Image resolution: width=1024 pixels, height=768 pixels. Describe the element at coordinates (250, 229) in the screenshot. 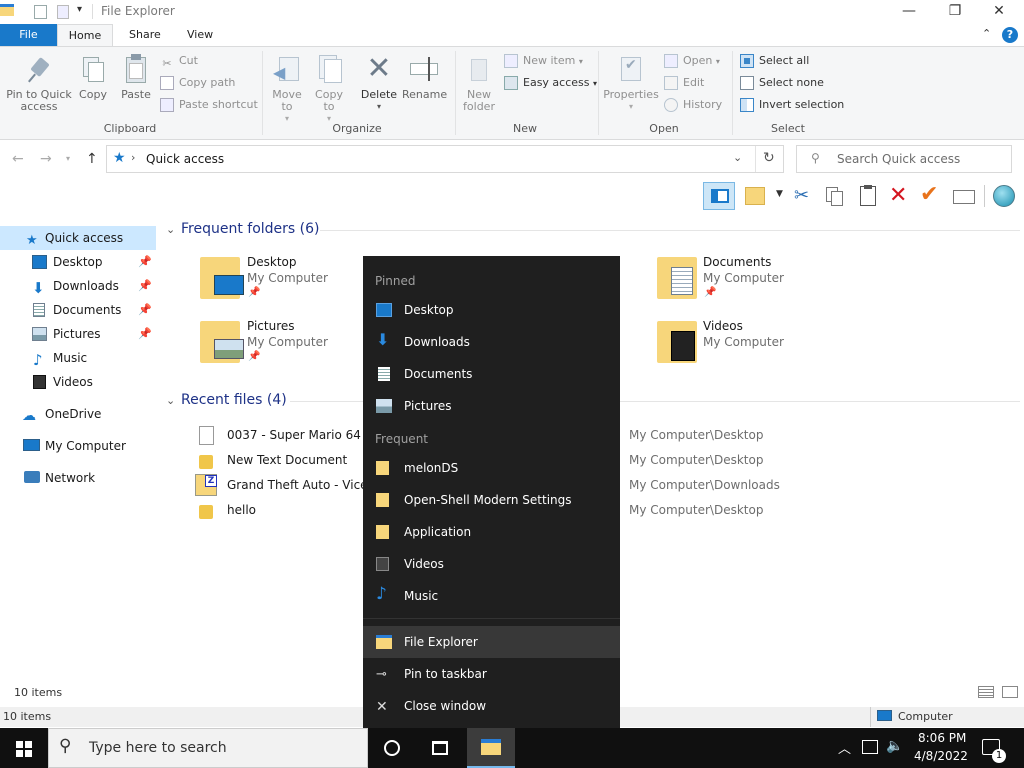

I see `frequent-folders-header: Frequent folders (6)` at that location.